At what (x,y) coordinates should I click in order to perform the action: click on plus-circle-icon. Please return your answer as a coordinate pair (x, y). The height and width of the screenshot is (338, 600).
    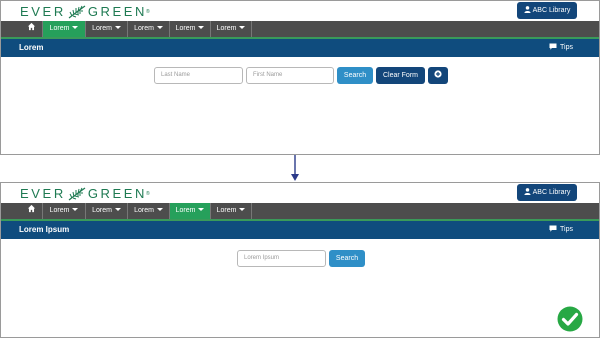
    Looking at the image, I should click on (438, 74).